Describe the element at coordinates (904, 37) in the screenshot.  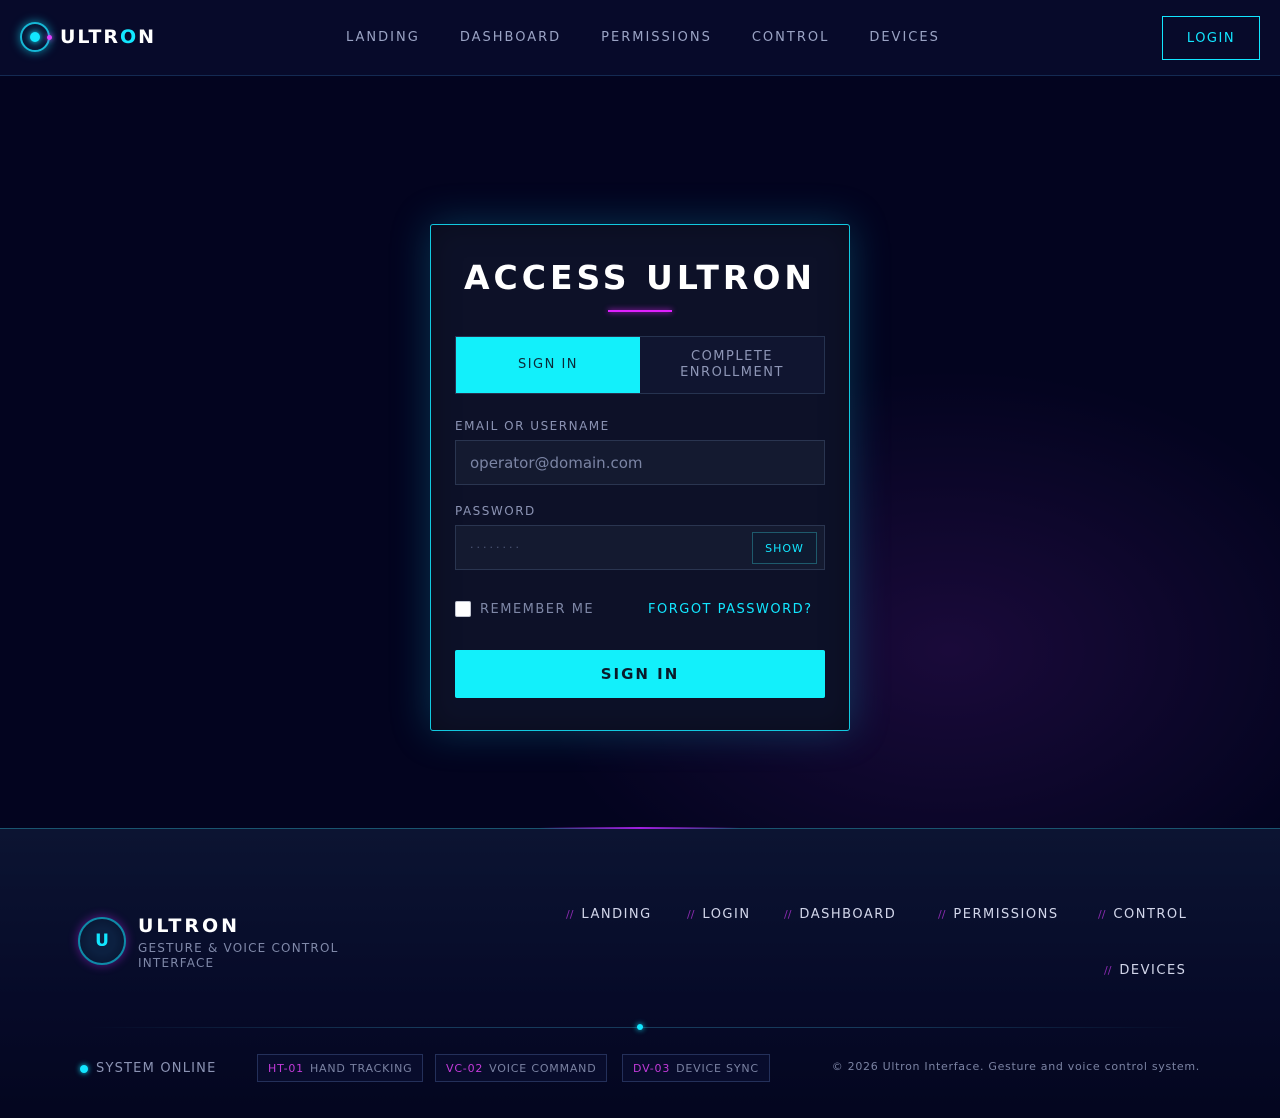
I see `nav-link-devices: DEVICES` at that location.